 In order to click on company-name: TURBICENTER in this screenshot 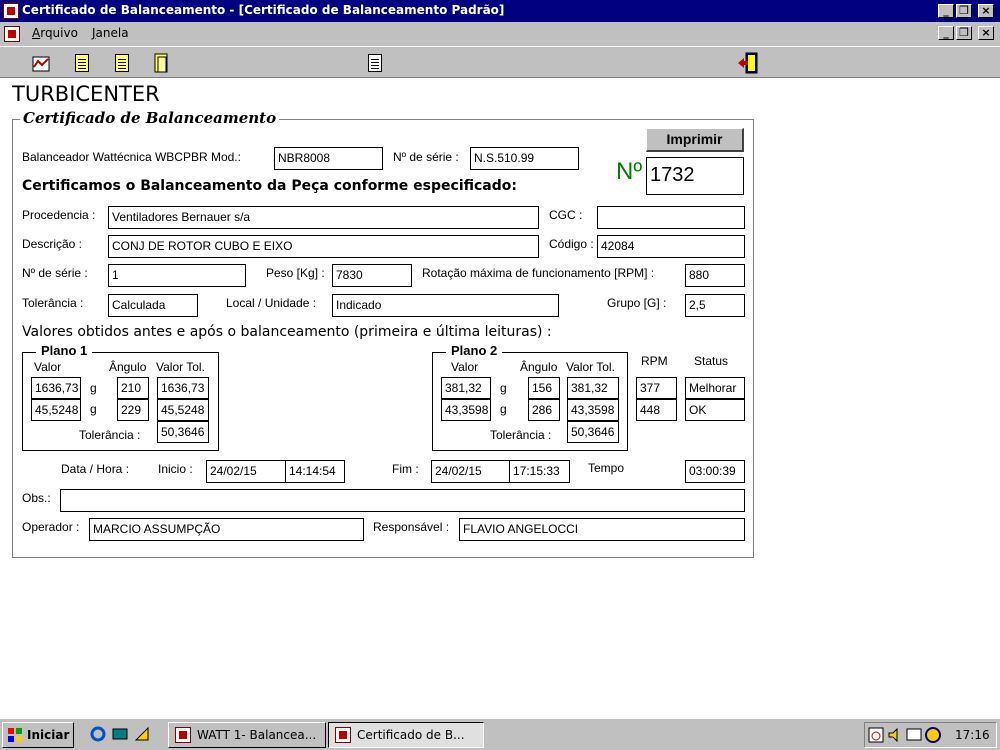, I will do `click(86, 94)`.